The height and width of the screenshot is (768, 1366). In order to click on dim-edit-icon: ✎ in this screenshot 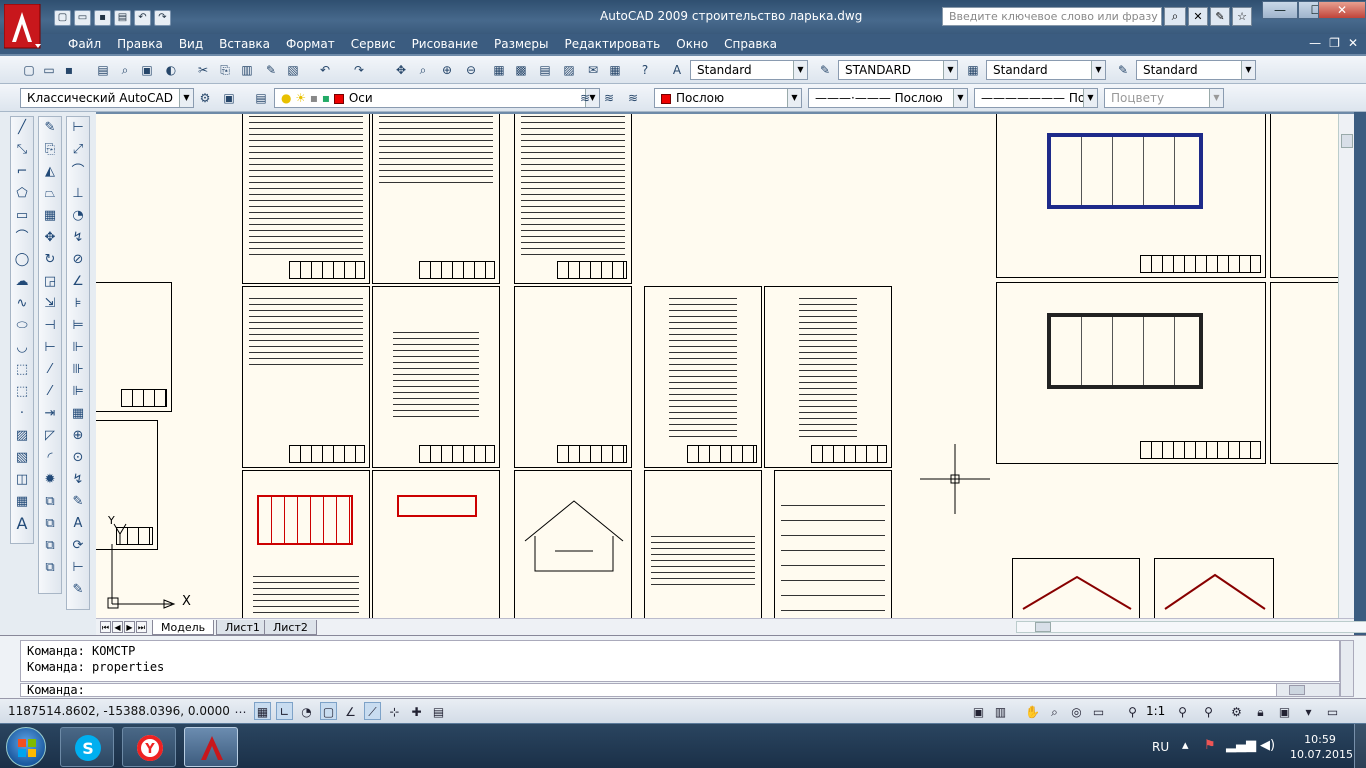, I will do `click(78, 502)`.